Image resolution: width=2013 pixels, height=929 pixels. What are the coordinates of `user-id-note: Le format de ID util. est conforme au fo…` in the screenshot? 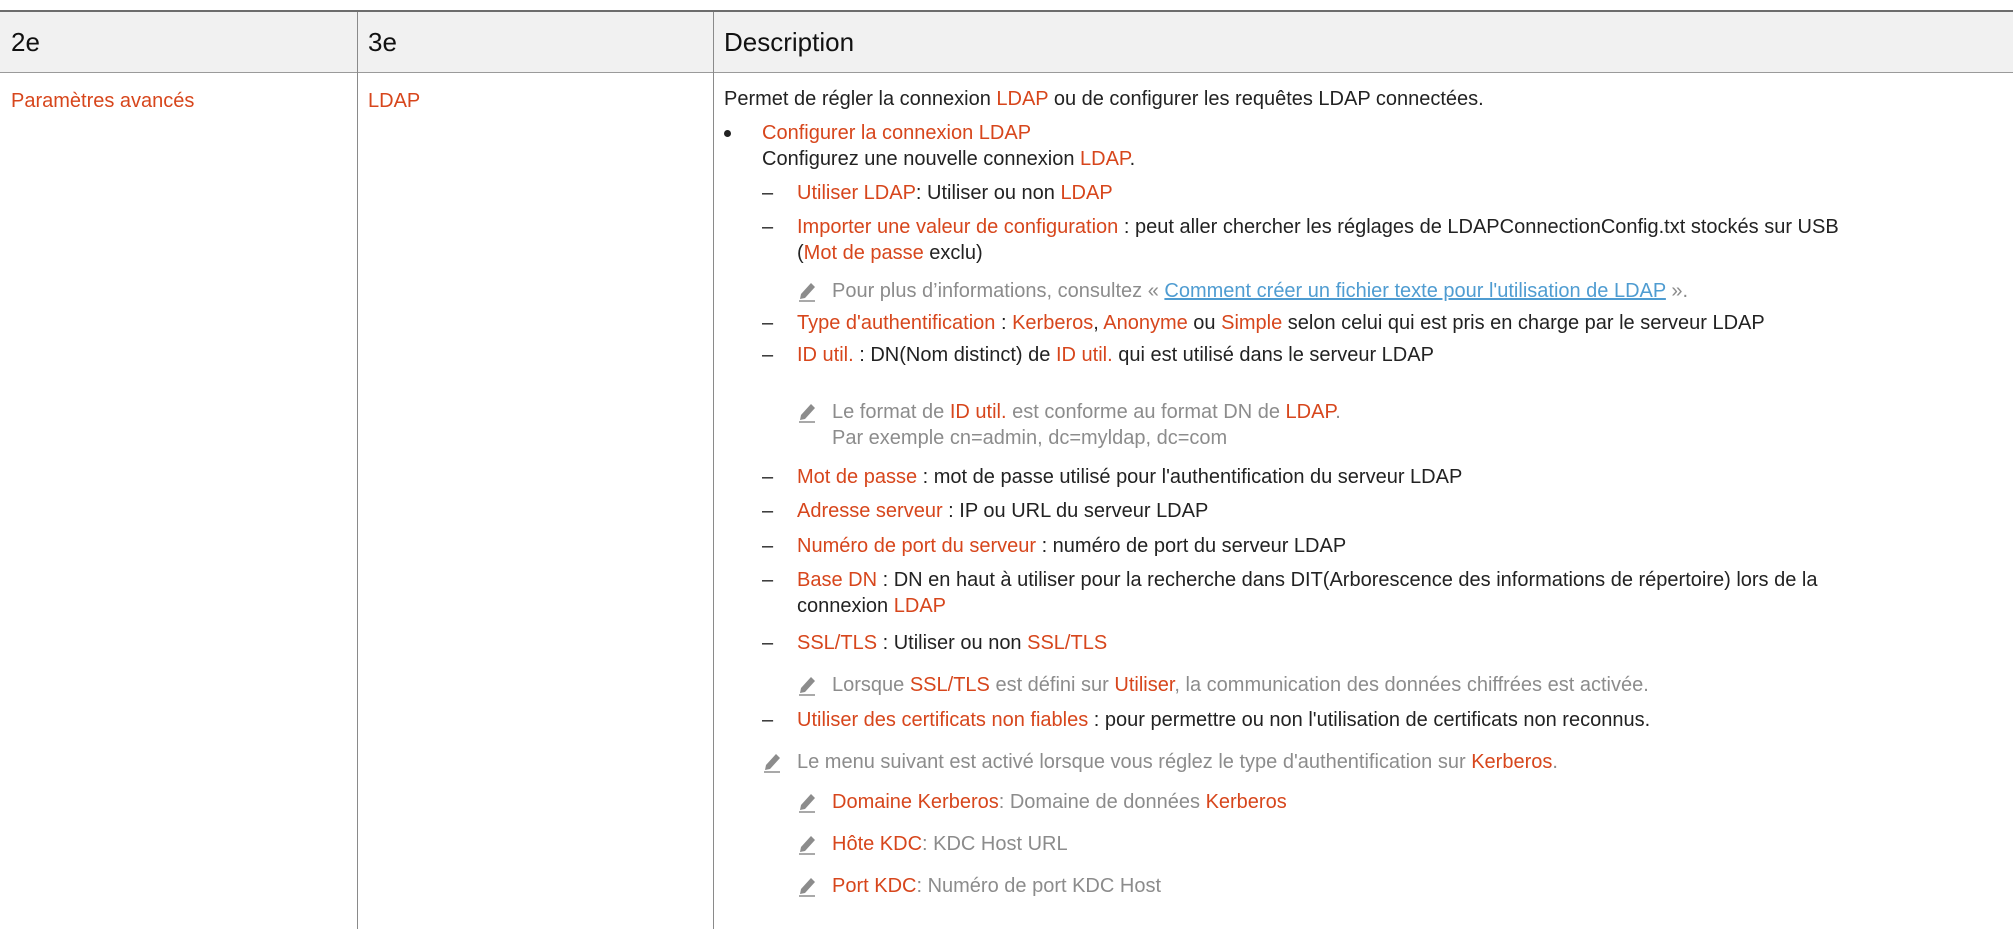 It's located at (1086, 412).